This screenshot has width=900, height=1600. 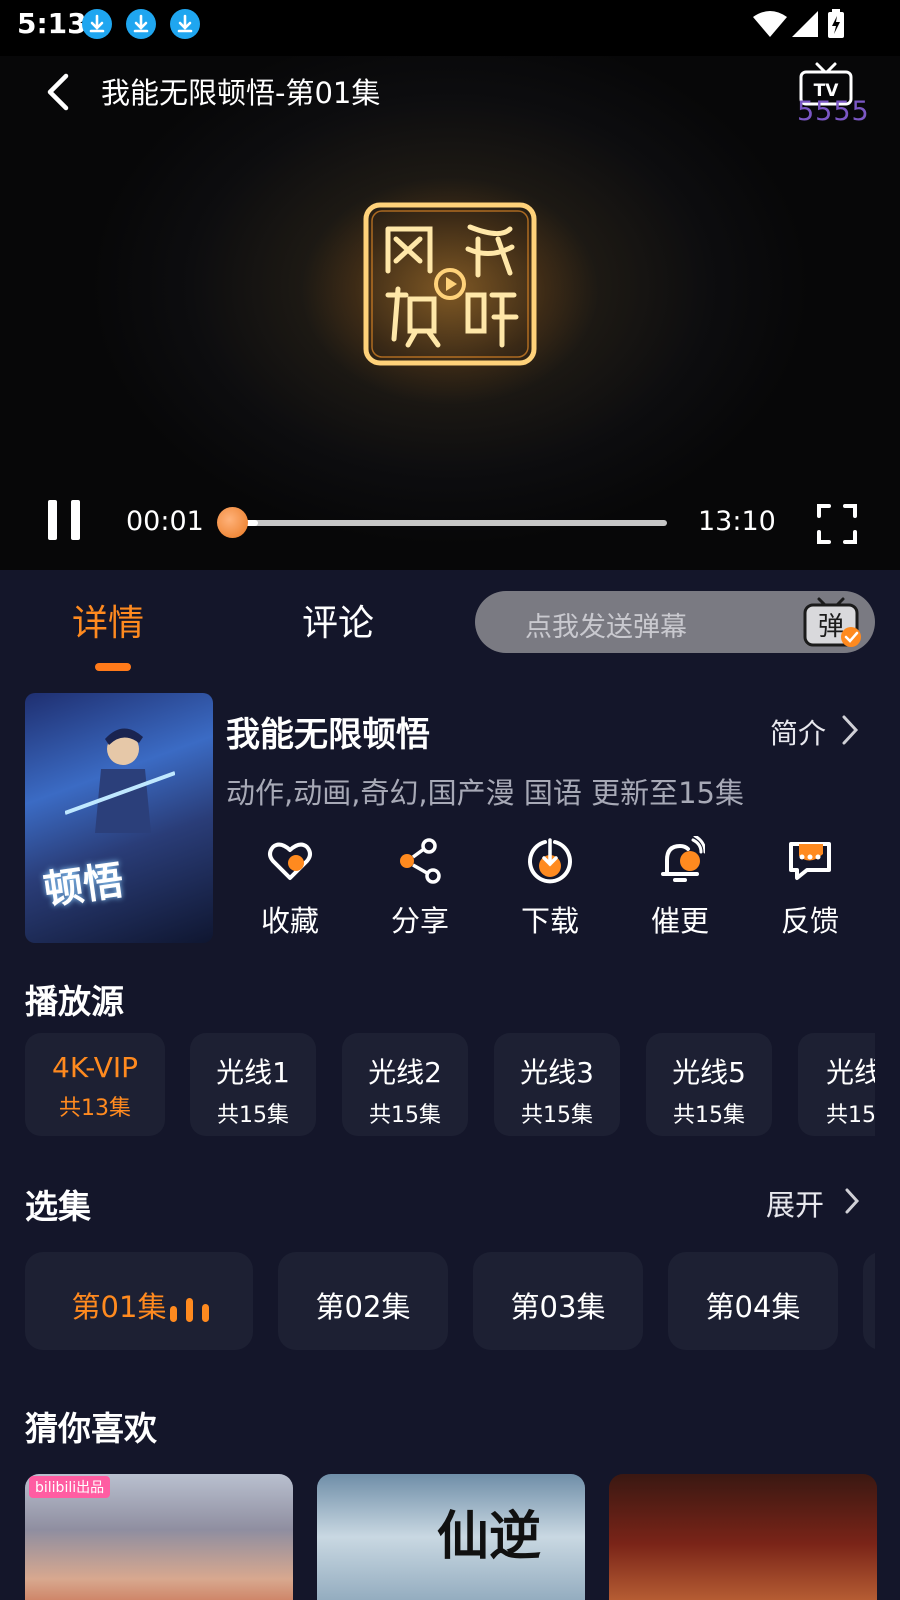 I want to click on source-name: 光线3, so click(x=557, y=1072).